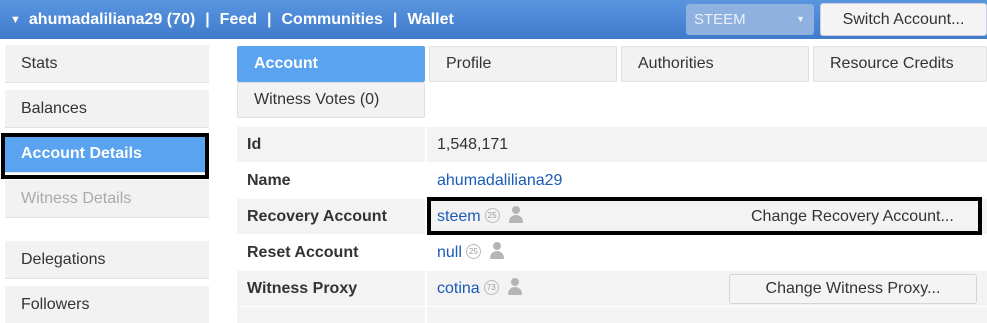  Describe the element at coordinates (107, 304) in the screenshot. I see `sidebar-item-followers: Followers` at that location.